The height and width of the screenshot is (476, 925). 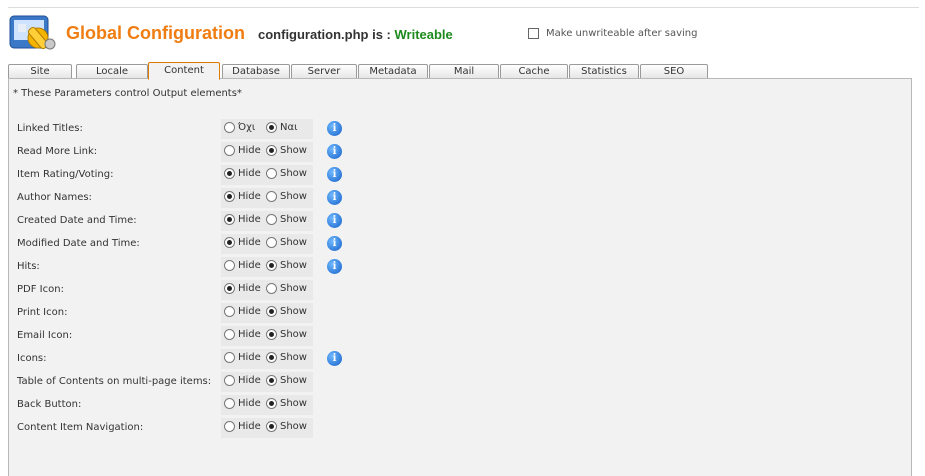 What do you see at coordinates (604, 71) in the screenshot?
I see `tab-statistics: Statistics` at bounding box center [604, 71].